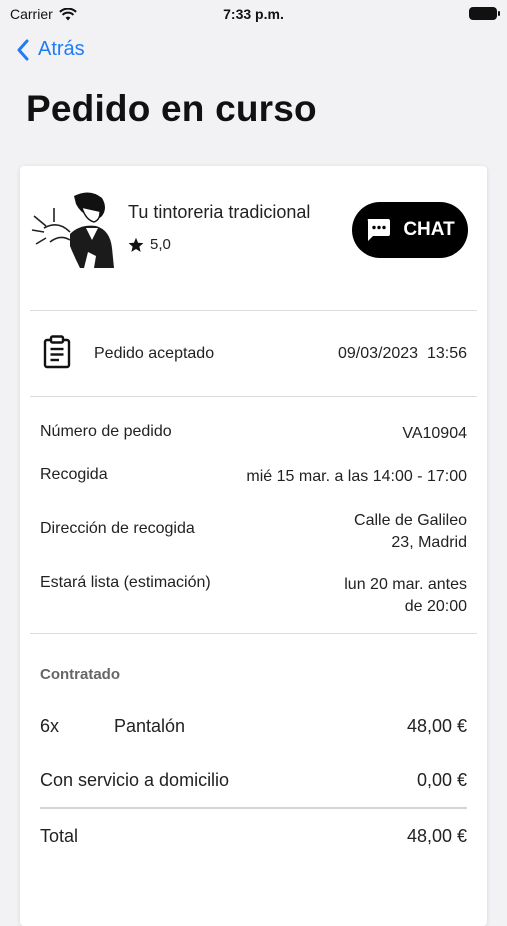  Describe the element at coordinates (50, 726) in the screenshot. I see `item-quantity: 6x` at that location.